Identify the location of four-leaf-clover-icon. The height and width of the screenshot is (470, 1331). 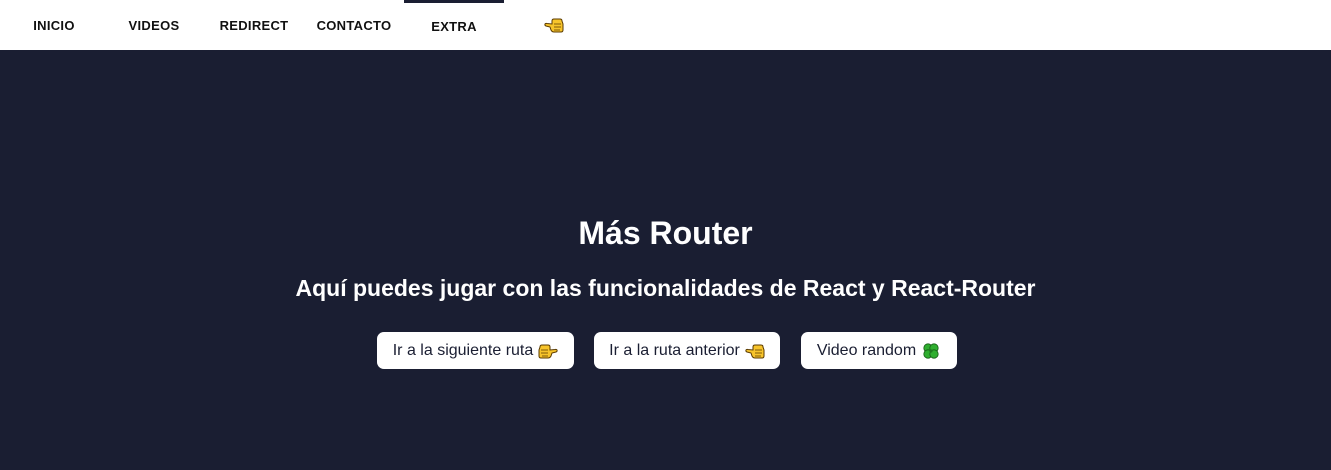
(931, 350).